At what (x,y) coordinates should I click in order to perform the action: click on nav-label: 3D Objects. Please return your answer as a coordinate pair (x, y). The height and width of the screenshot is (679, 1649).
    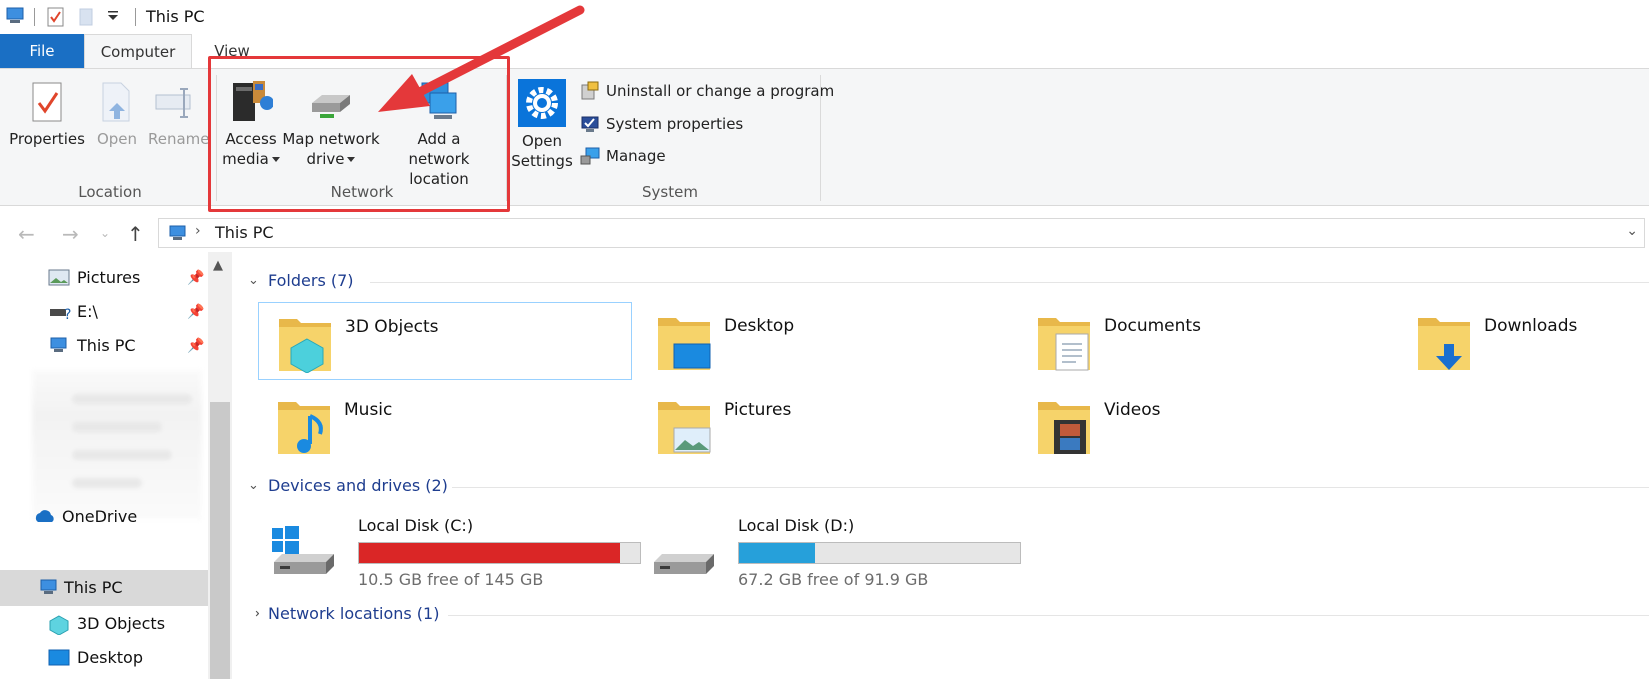
    Looking at the image, I should click on (121, 623).